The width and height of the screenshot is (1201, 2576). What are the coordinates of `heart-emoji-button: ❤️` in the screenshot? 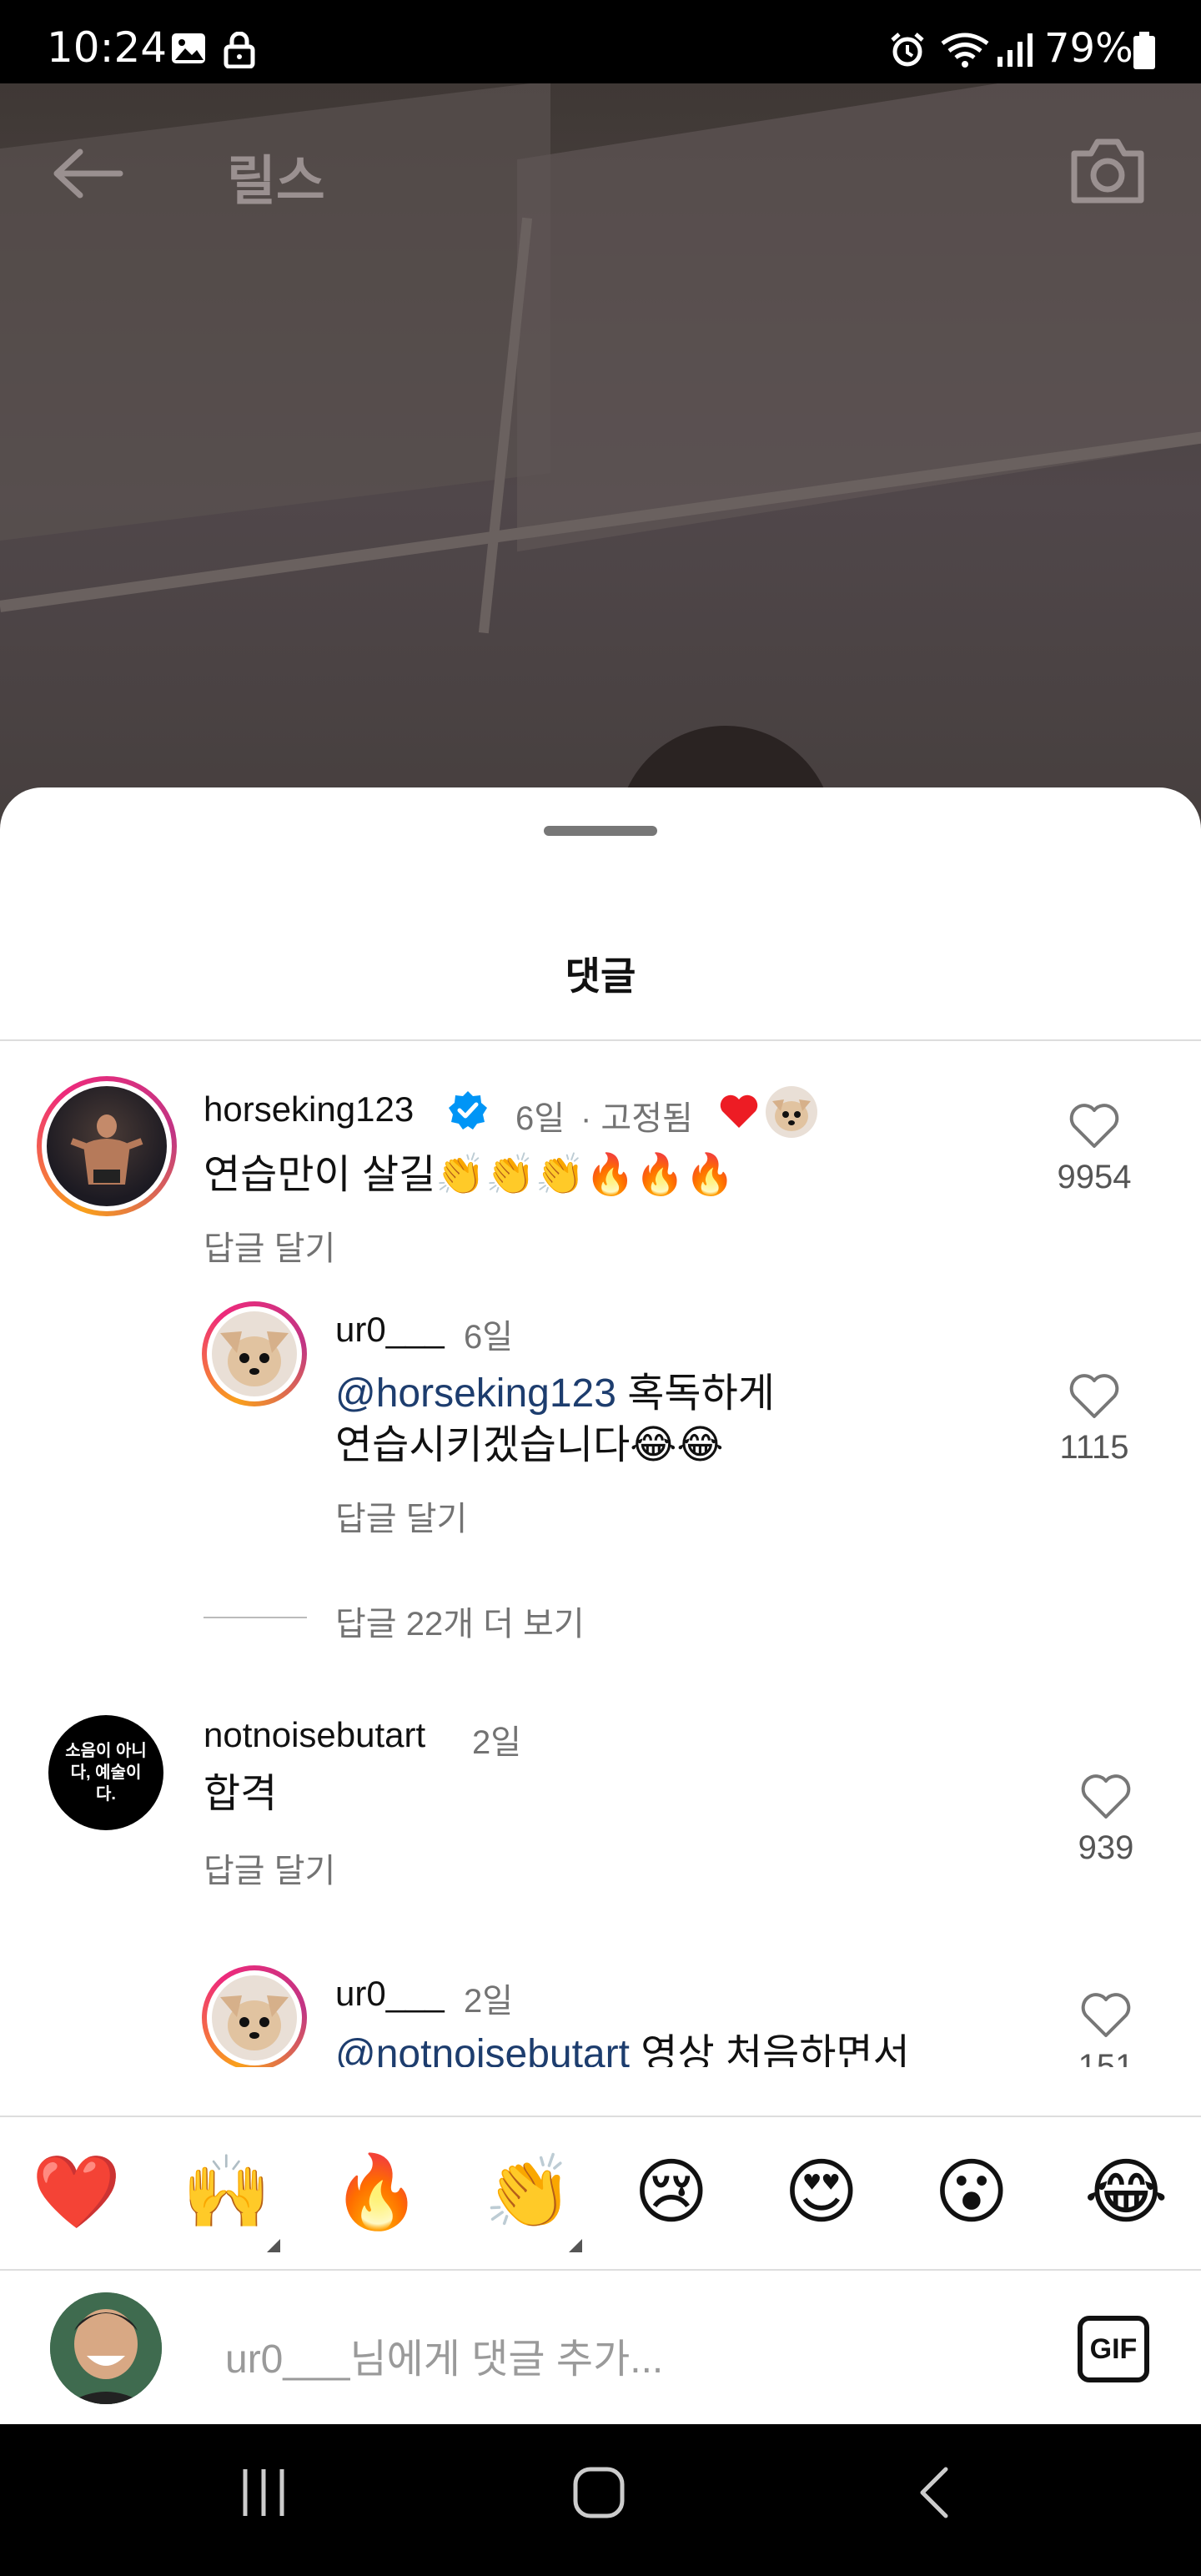 It's located at (77, 2192).